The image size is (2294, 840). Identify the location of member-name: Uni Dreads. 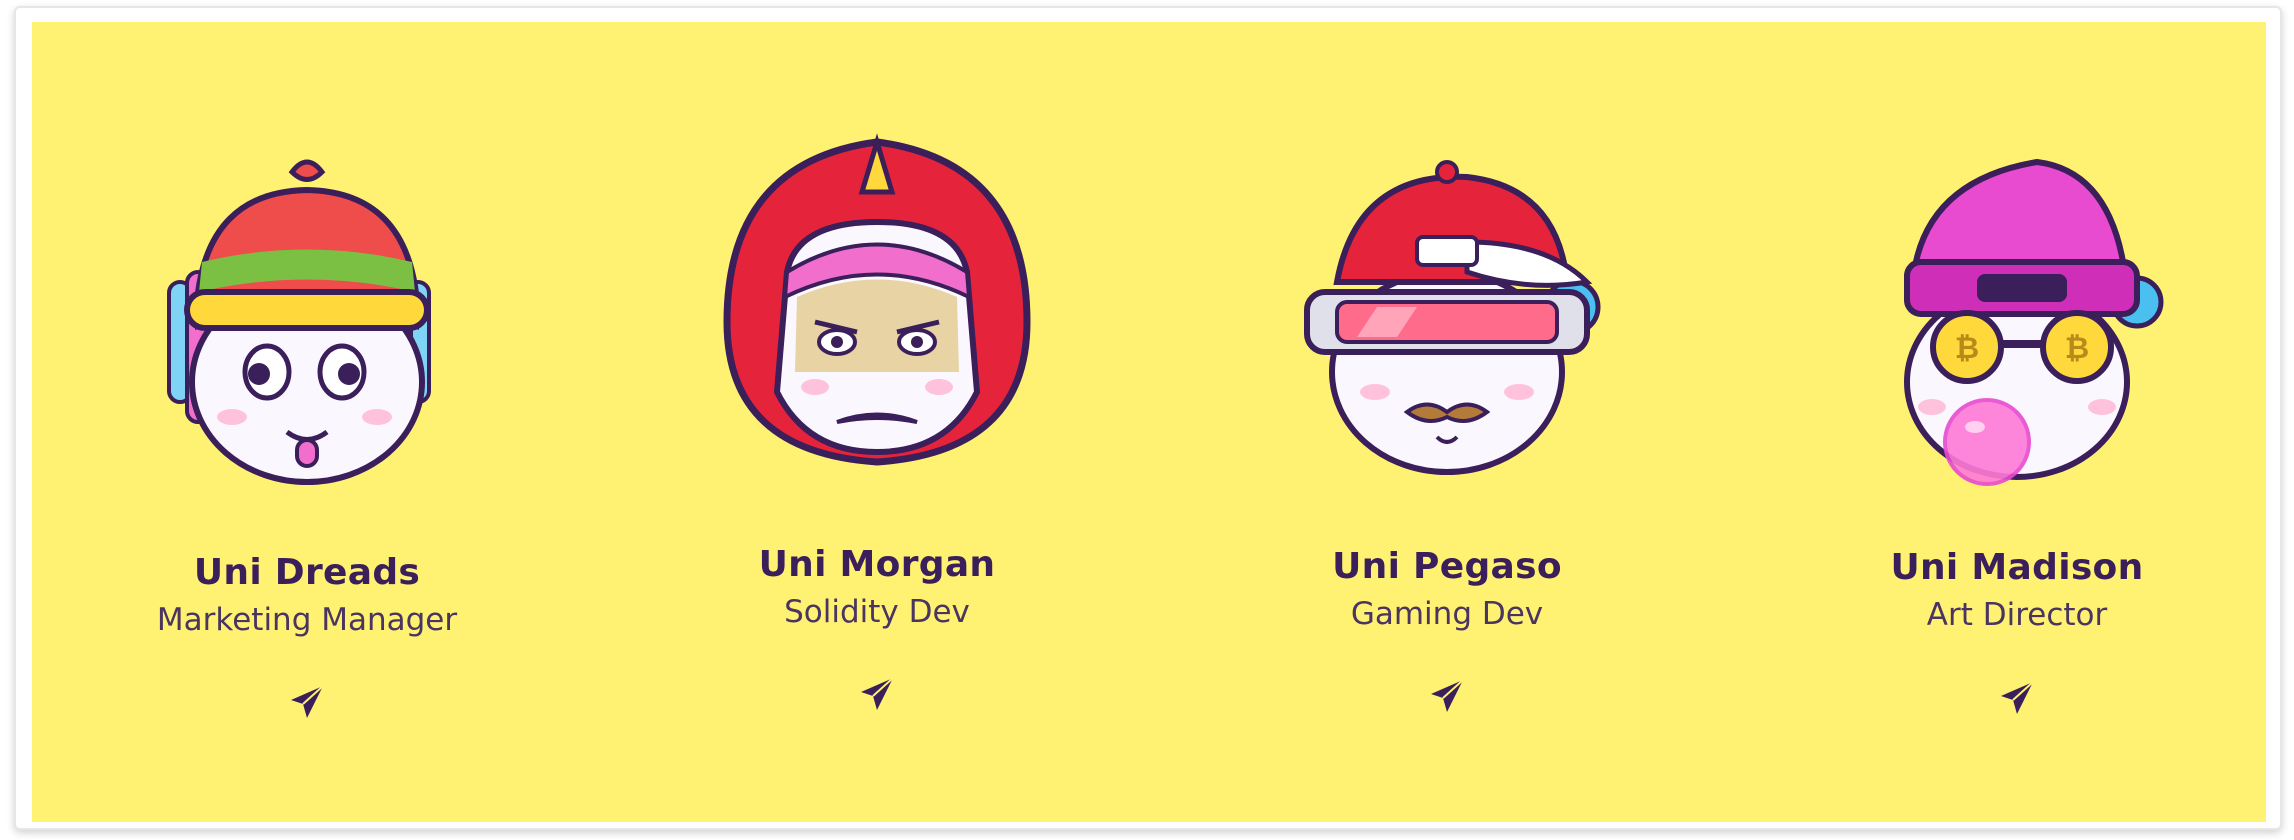
(307, 572).